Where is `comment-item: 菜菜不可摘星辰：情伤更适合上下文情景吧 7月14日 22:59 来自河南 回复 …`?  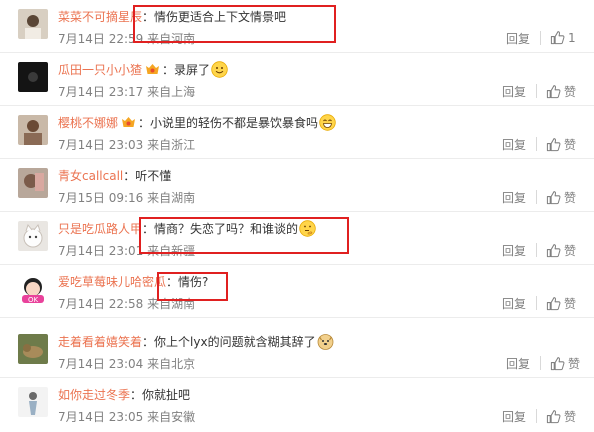
comment-item: 菜菜不可摘星辰：情伤更适合上下文情景吧 7月14日 22:59 来自河南 回复 … is located at coordinates (297, 26).